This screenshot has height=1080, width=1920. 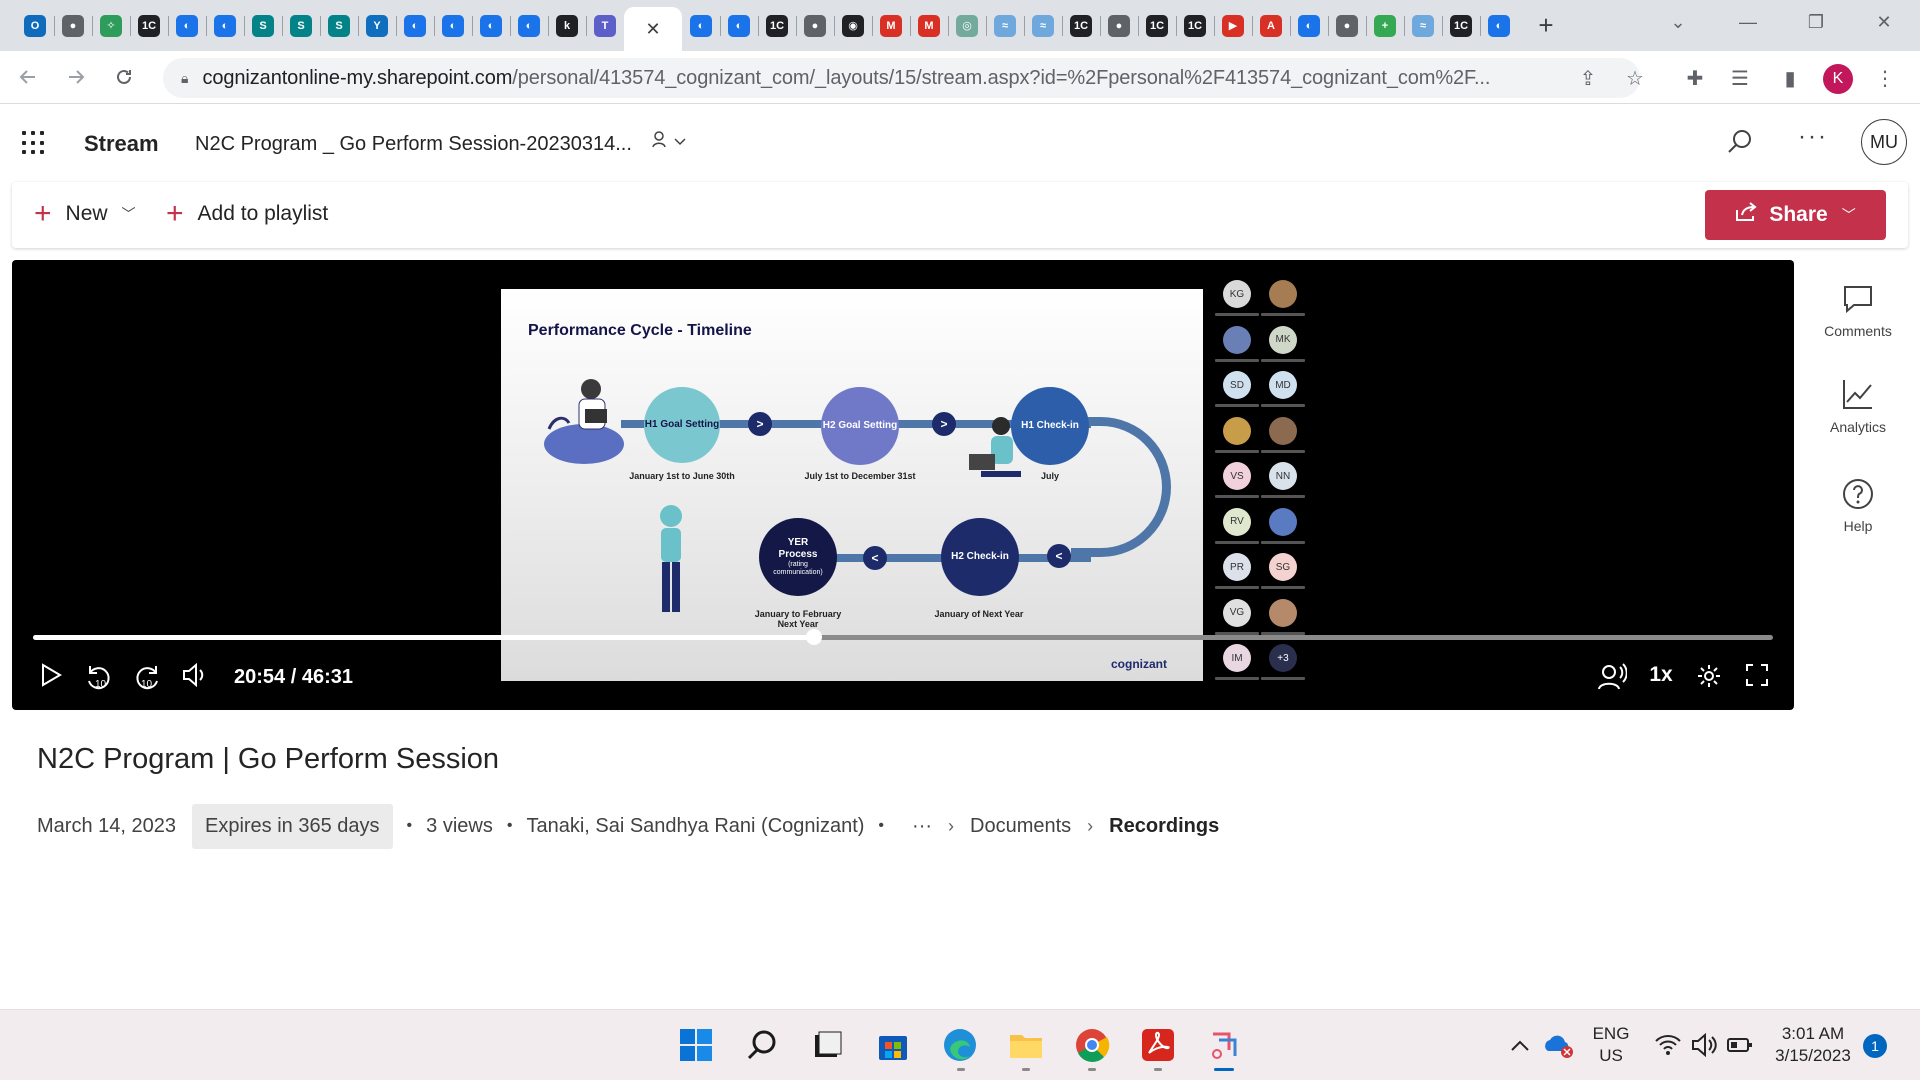 What do you see at coordinates (695, 826) in the screenshot?
I see `owner-name: Tanaki, Sai Sandhya Rani (Cognizant)` at bounding box center [695, 826].